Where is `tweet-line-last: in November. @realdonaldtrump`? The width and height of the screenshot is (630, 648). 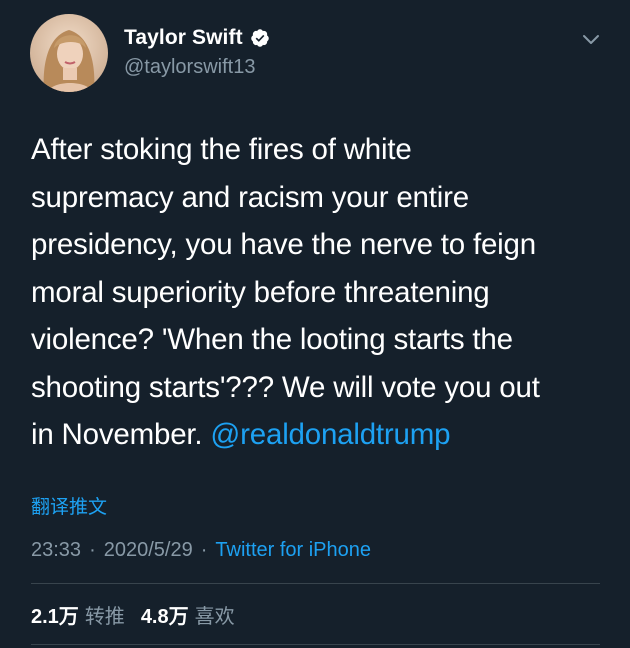 tweet-line-last: in November. @realdonaldtrump is located at coordinates (318, 435).